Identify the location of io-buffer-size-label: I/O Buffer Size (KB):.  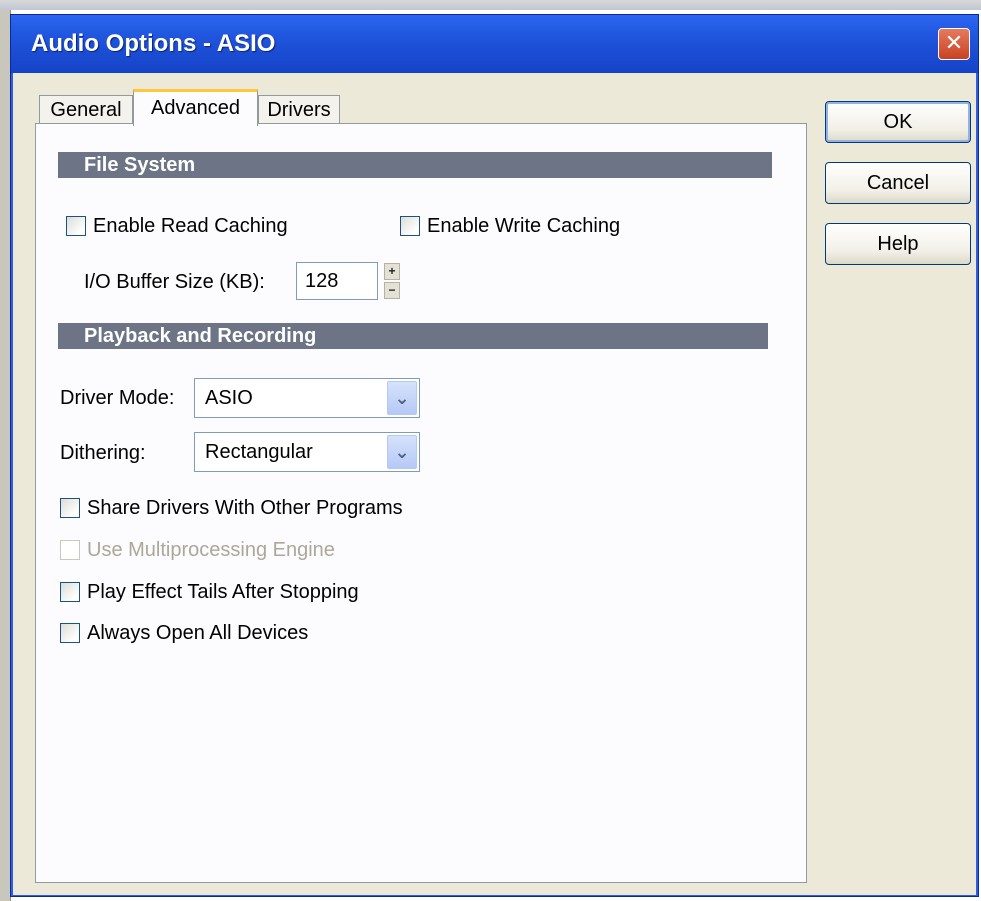
(174, 282).